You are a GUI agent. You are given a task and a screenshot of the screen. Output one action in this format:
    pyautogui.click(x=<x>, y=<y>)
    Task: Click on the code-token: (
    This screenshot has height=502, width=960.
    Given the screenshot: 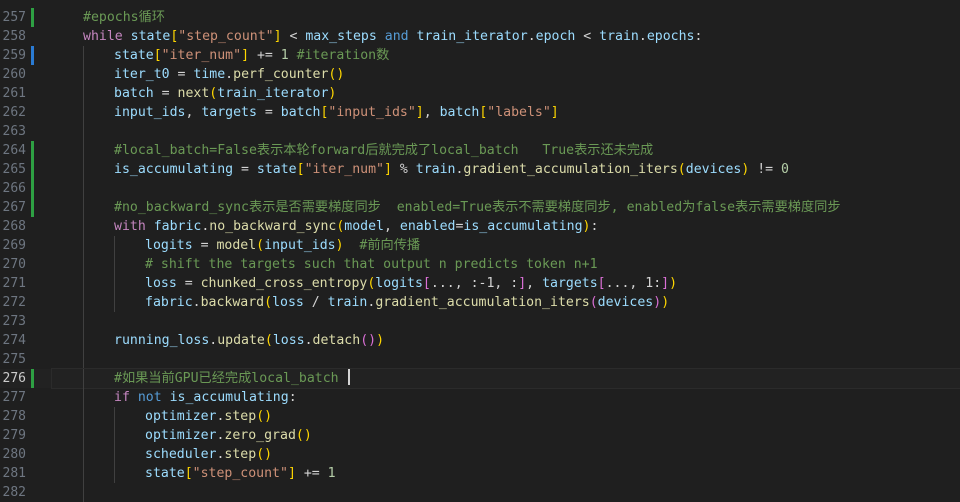 What is the action you would take?
    pyautogui.click(x=268, y=302)
    